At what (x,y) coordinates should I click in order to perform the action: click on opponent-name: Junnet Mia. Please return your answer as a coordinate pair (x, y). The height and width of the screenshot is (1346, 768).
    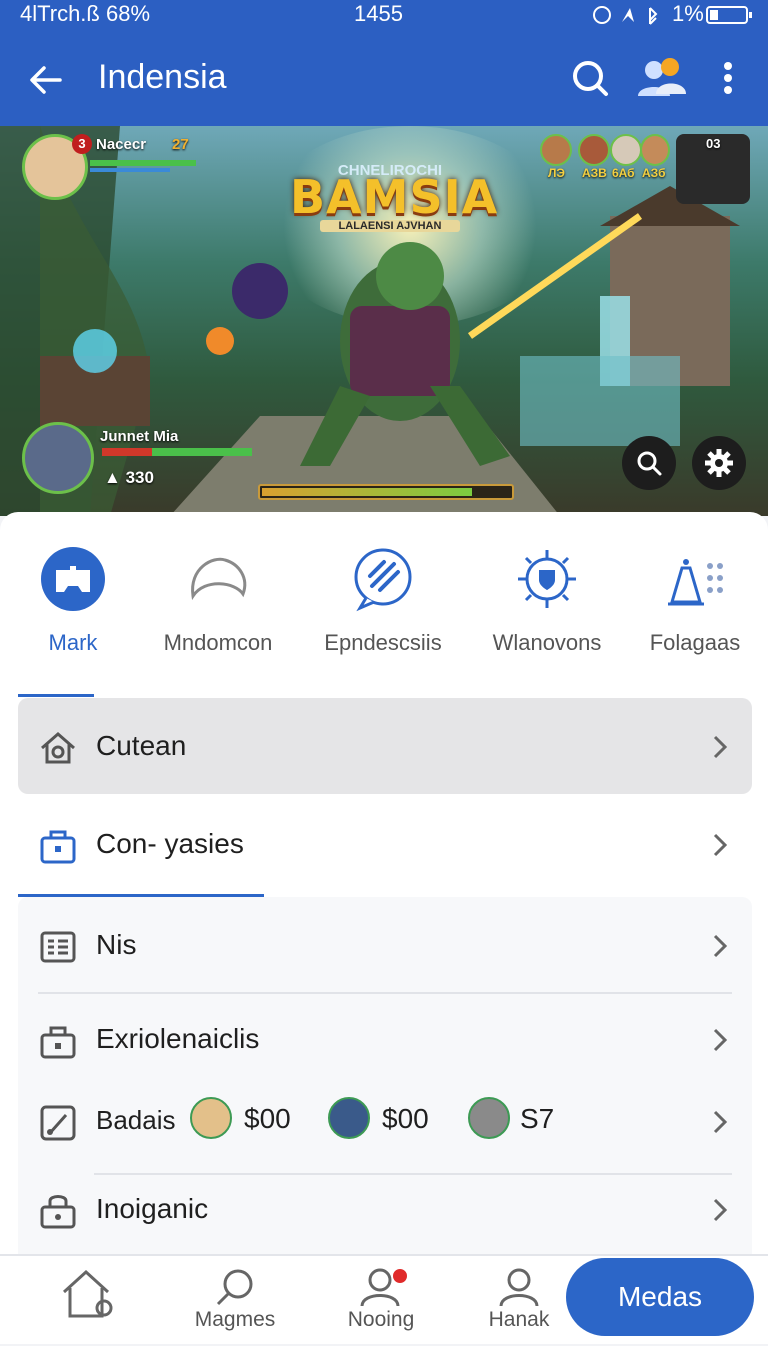
    Looking at the image, I should click on (139, 436).